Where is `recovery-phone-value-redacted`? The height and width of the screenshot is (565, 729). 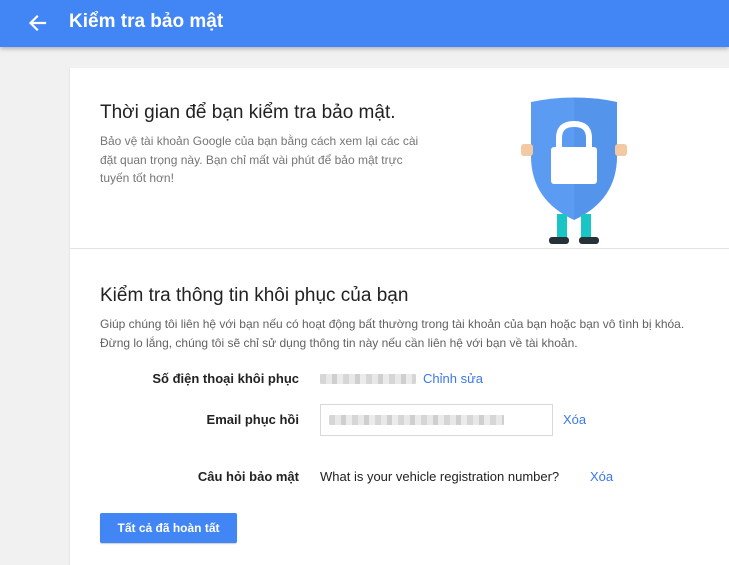 recovery-phone-value-redacted is located at coordinates (368, 379).